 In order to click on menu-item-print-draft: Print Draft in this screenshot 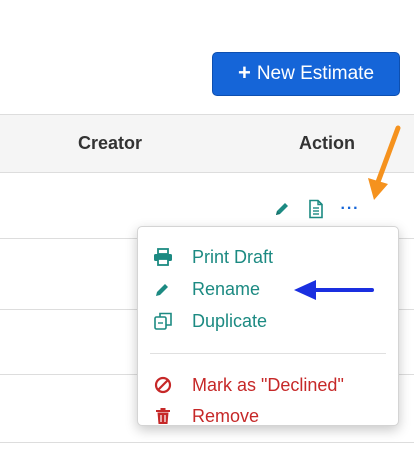, I will do `click(212, 257)`.